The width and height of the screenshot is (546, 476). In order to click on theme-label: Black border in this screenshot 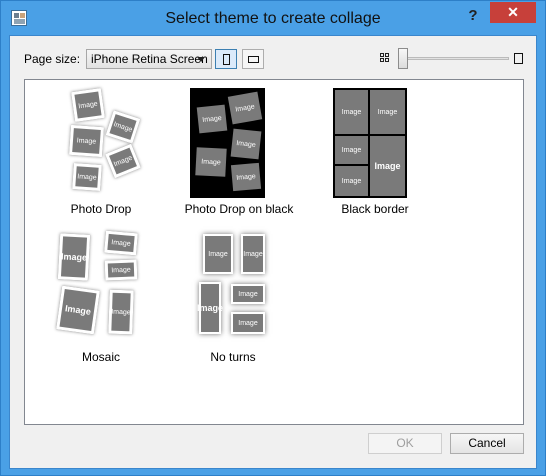, I will do `click(375, 209)`.